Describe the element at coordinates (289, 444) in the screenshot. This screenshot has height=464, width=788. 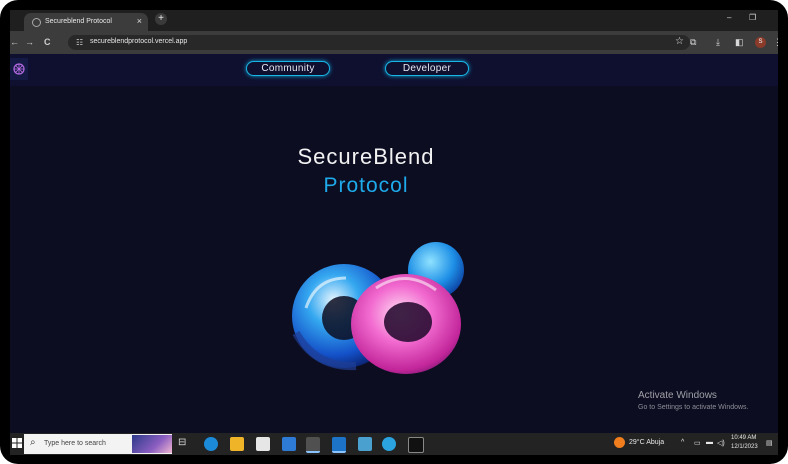
I see `mail-icon` at that location.